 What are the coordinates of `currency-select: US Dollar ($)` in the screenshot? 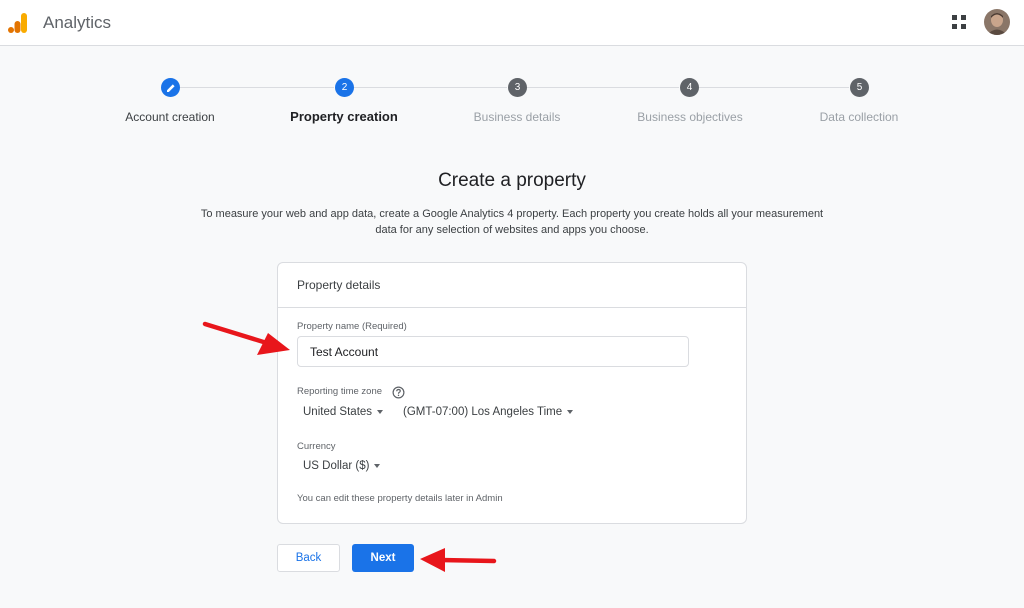 It's located at (342, 466).